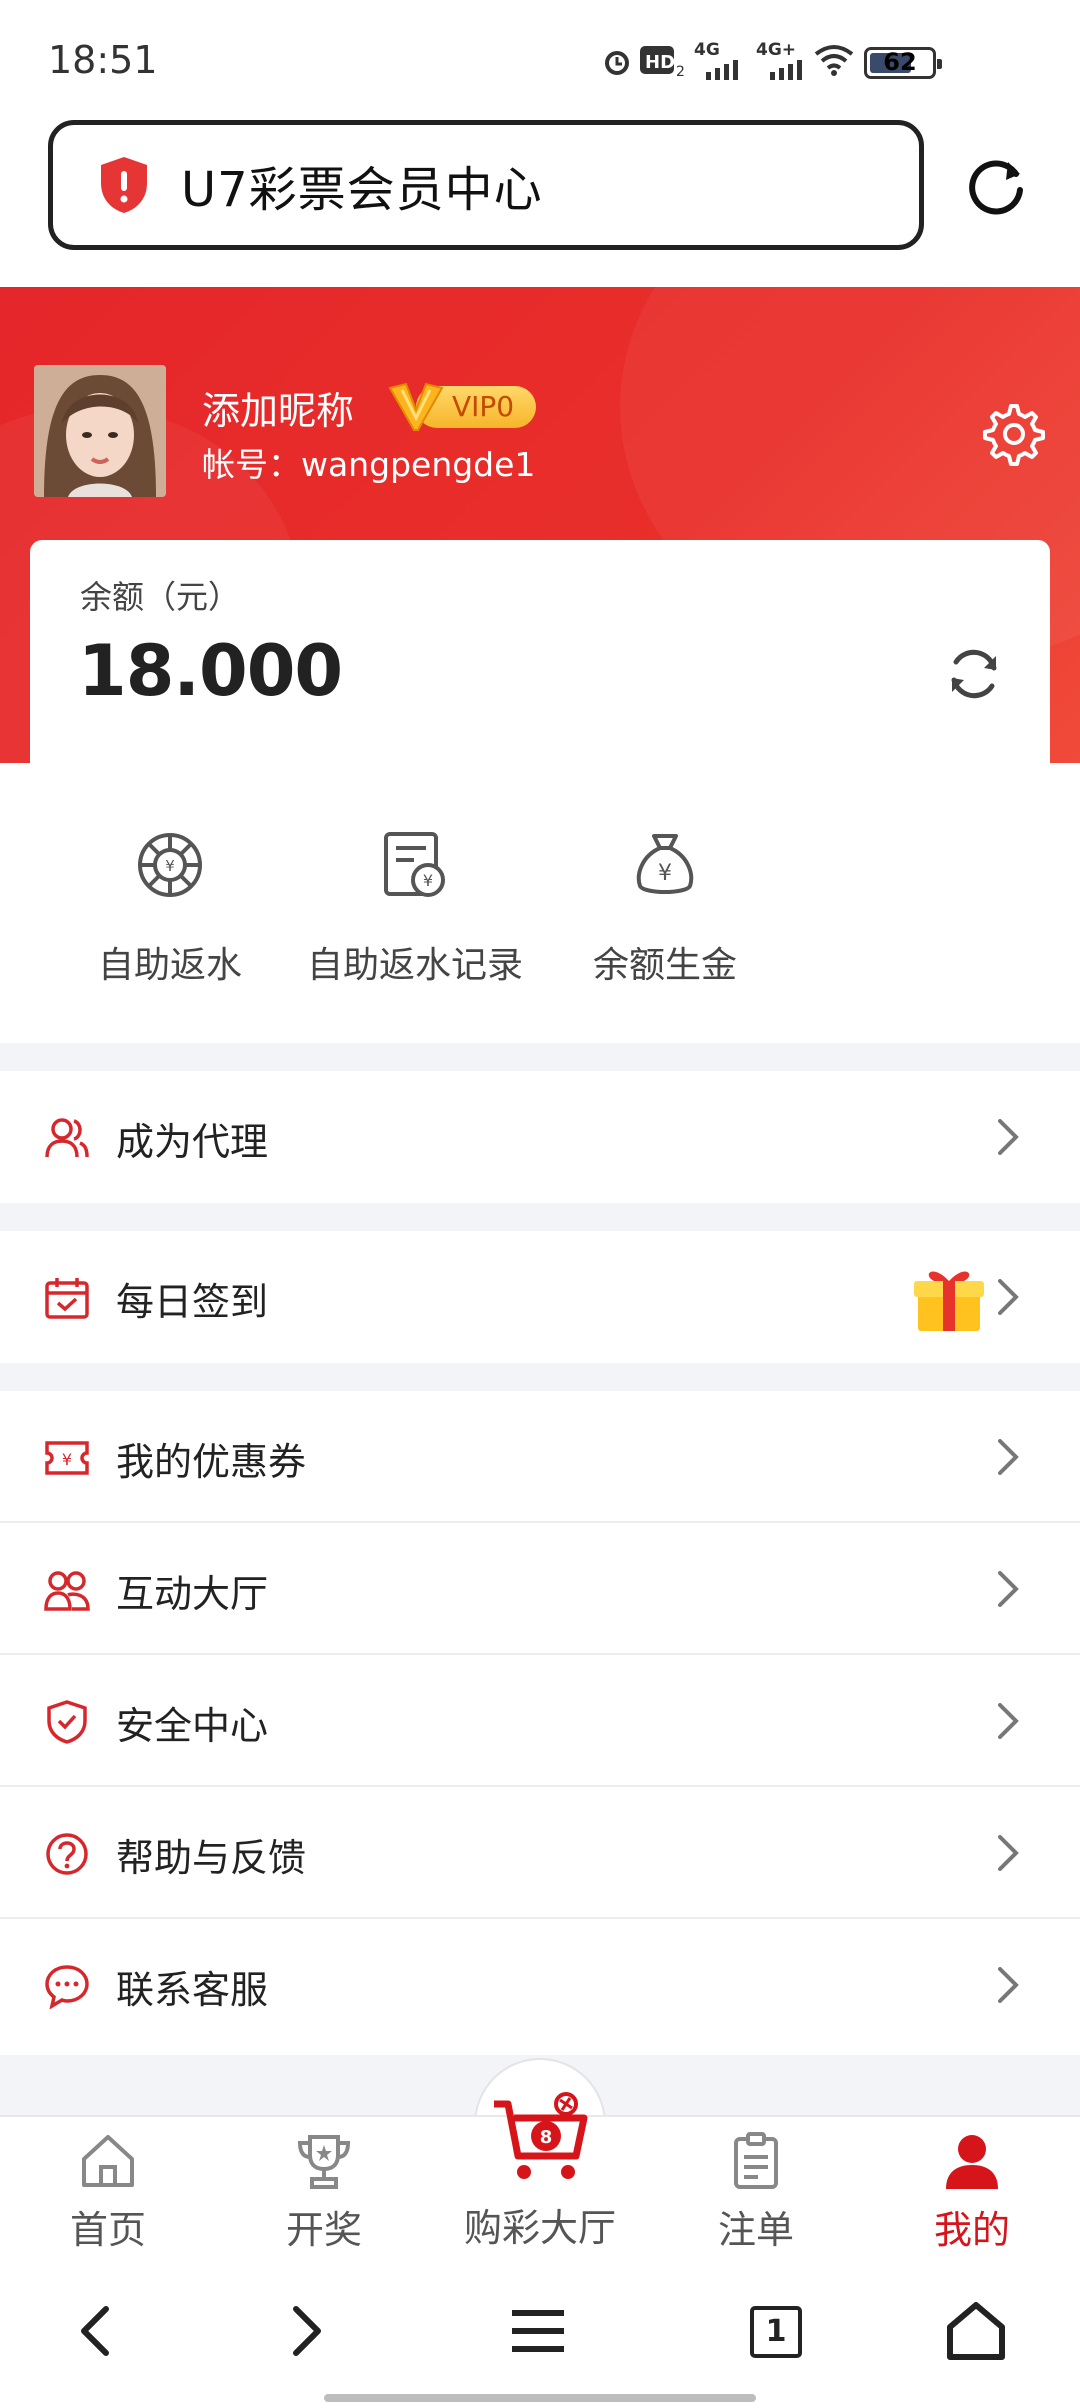 The width and height of the screenshot is (1080, 2408). What do you see at coordinates (976, 2331) in the screenshot?
I see `home-browser-icon` at bounding box center [976, 2331].